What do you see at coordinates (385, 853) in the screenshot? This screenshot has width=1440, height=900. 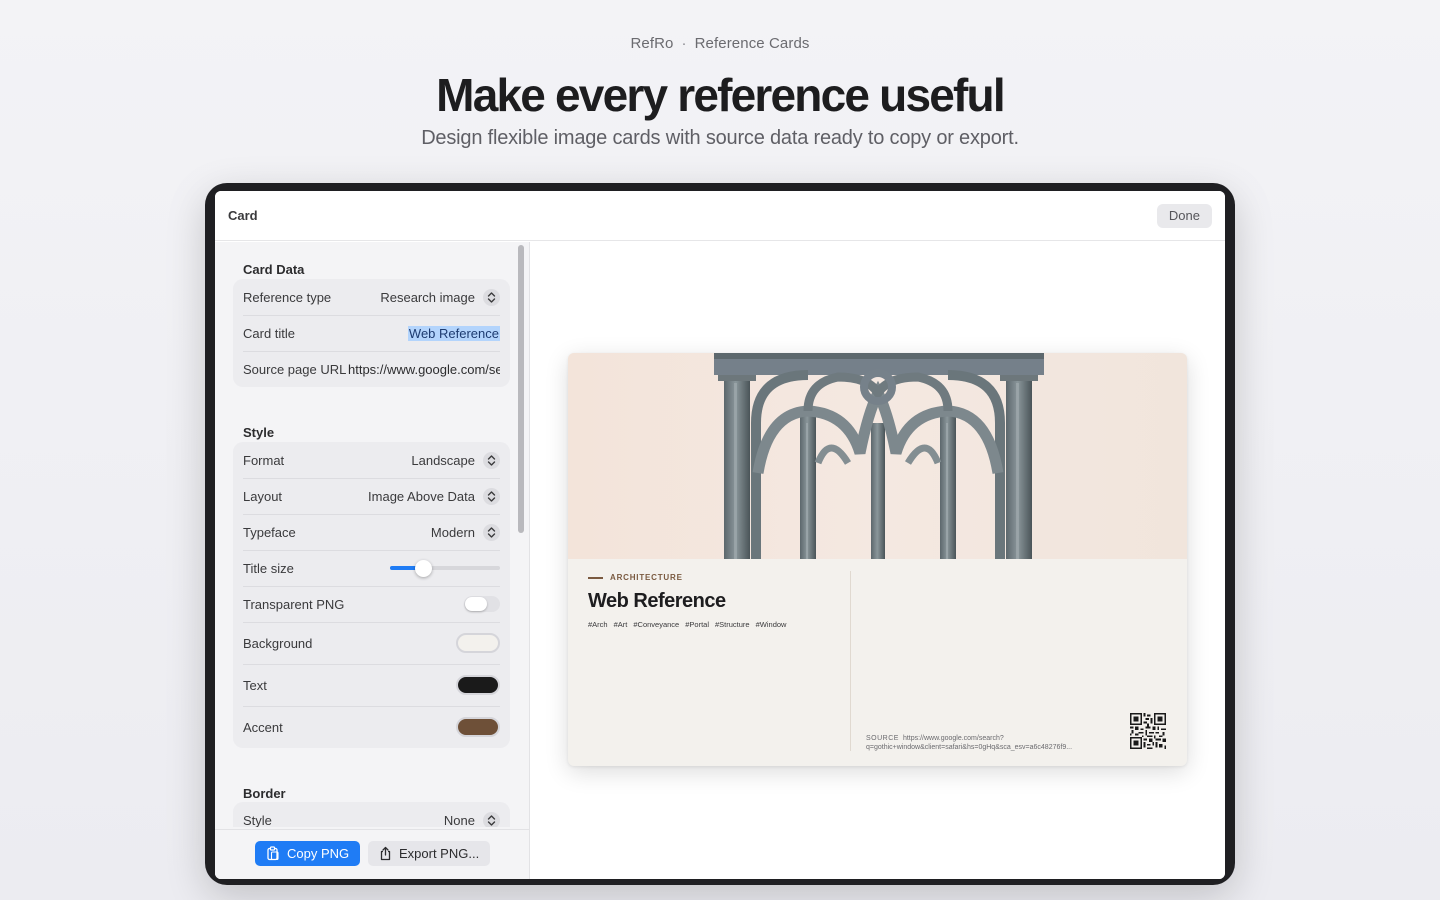 I see `share-icon` at bounding box center [385, 853].